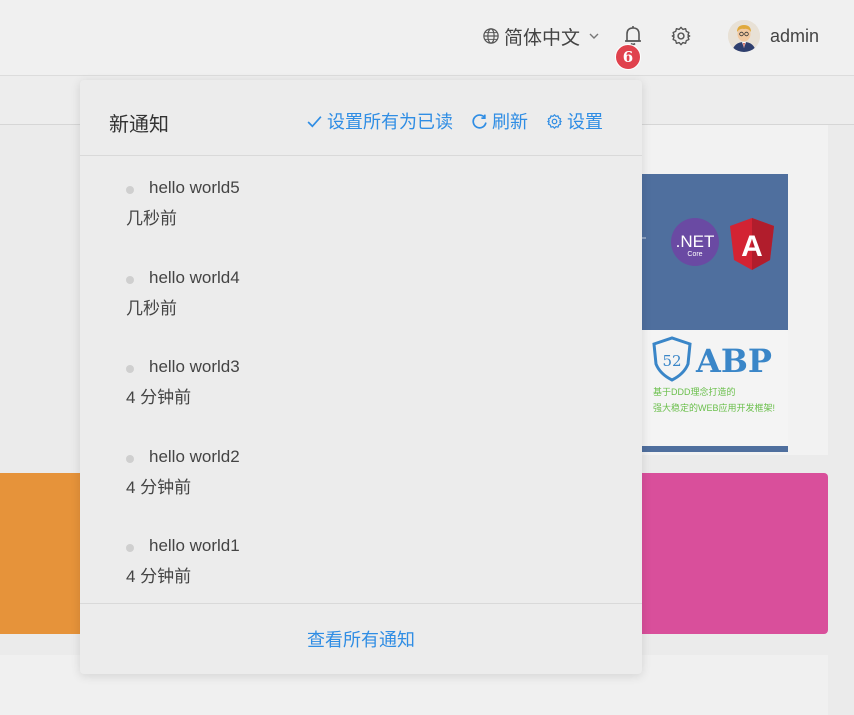 The width and height of the screenshot is (854, 715). Describe the element at coordinates (194, 366) in the screenshot. I see `notification-text: hello world3` at that location.